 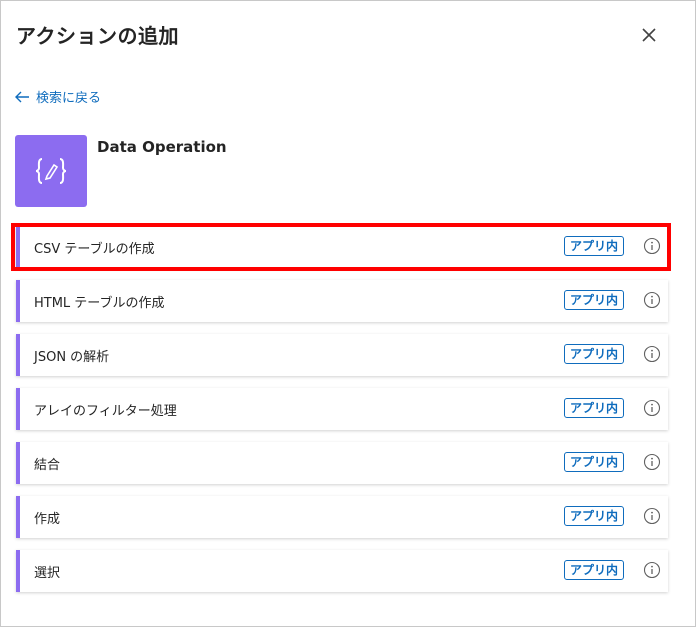 I want to click on action-label: 選択, so click(x=47, y=573).